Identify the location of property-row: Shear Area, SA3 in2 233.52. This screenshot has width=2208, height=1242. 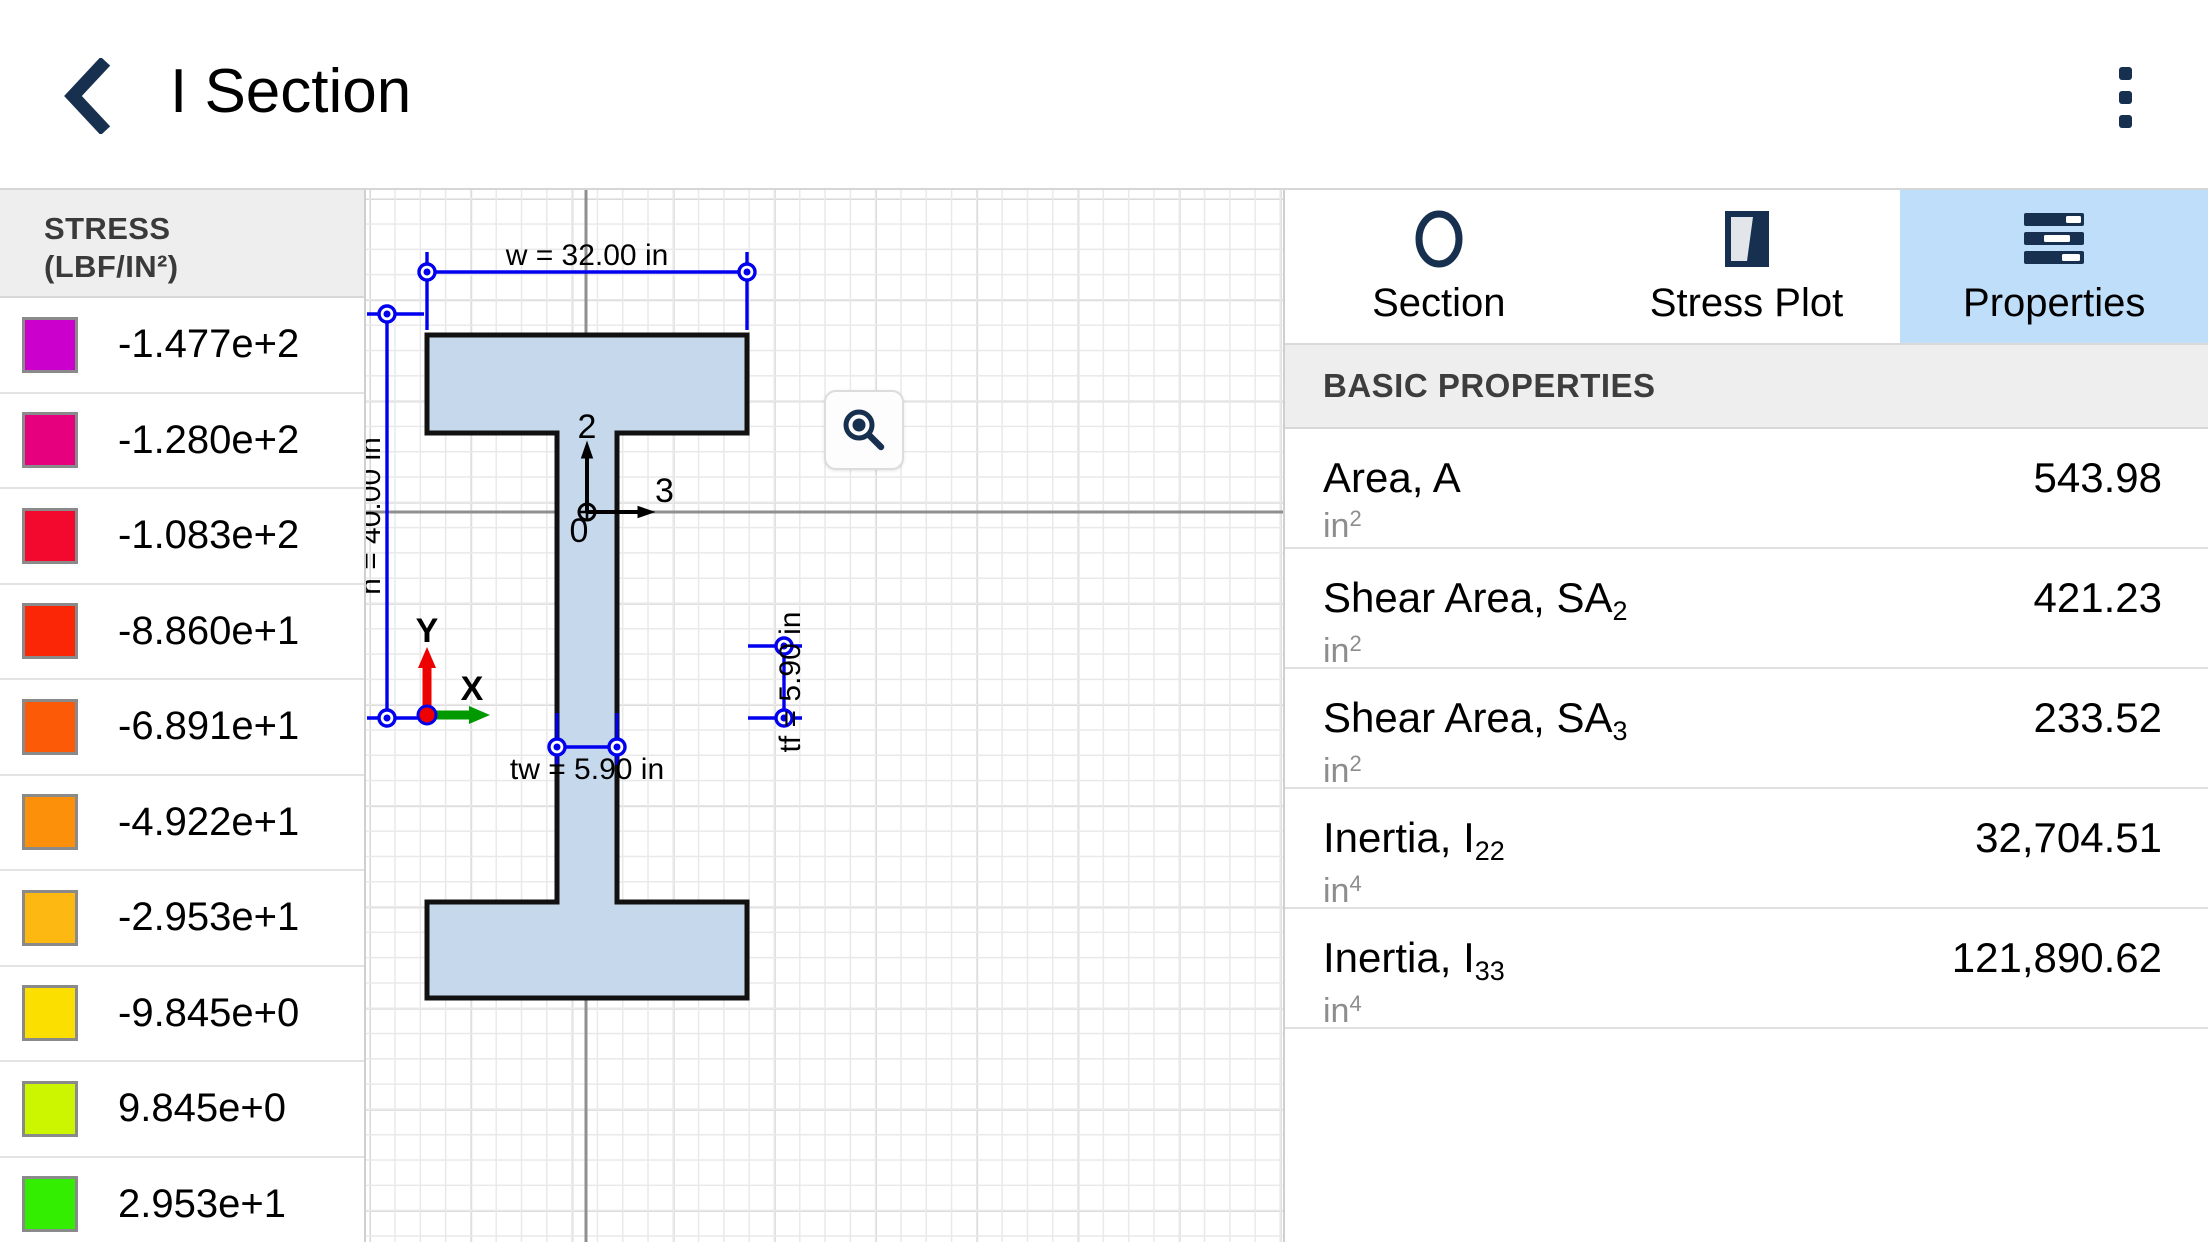
(1746, 729).